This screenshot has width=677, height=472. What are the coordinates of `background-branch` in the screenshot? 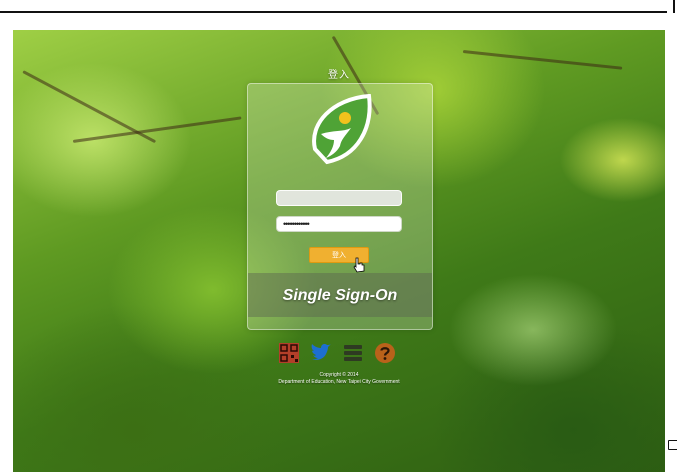 It's located at (157, 129).